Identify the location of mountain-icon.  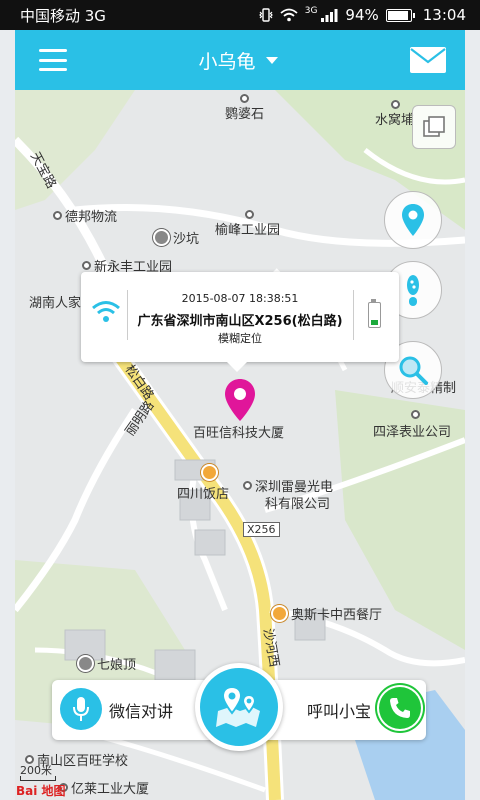
(85, 663).